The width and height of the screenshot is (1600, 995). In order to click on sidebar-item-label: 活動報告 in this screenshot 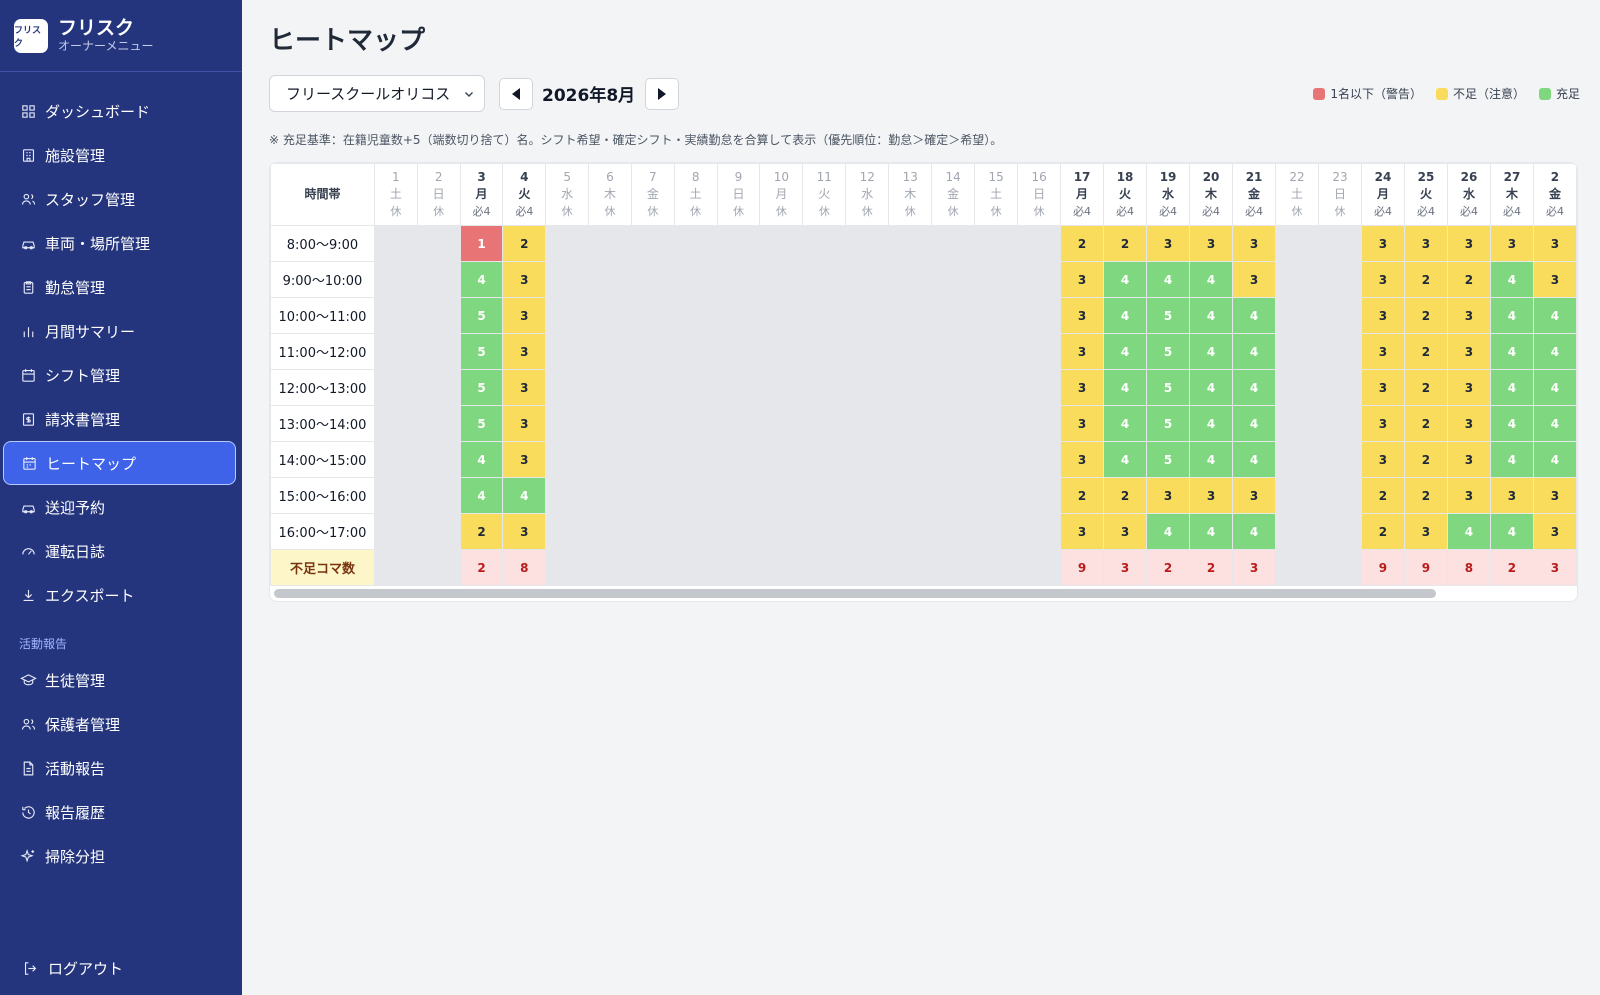, I will do `click(75, 768)`.